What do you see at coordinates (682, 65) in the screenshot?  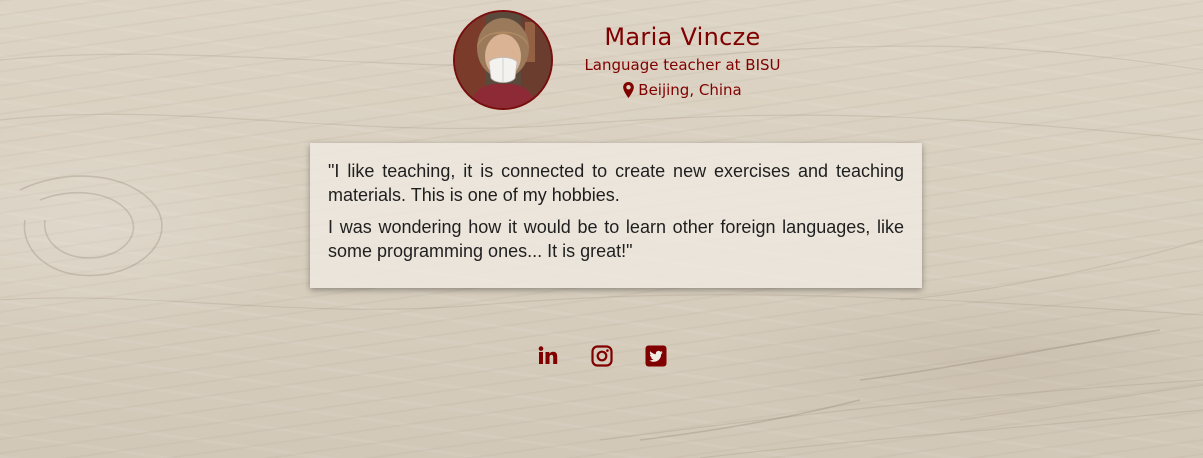 I see `profile-role: Language teacher at BISU` at bounding box center [682, 65].